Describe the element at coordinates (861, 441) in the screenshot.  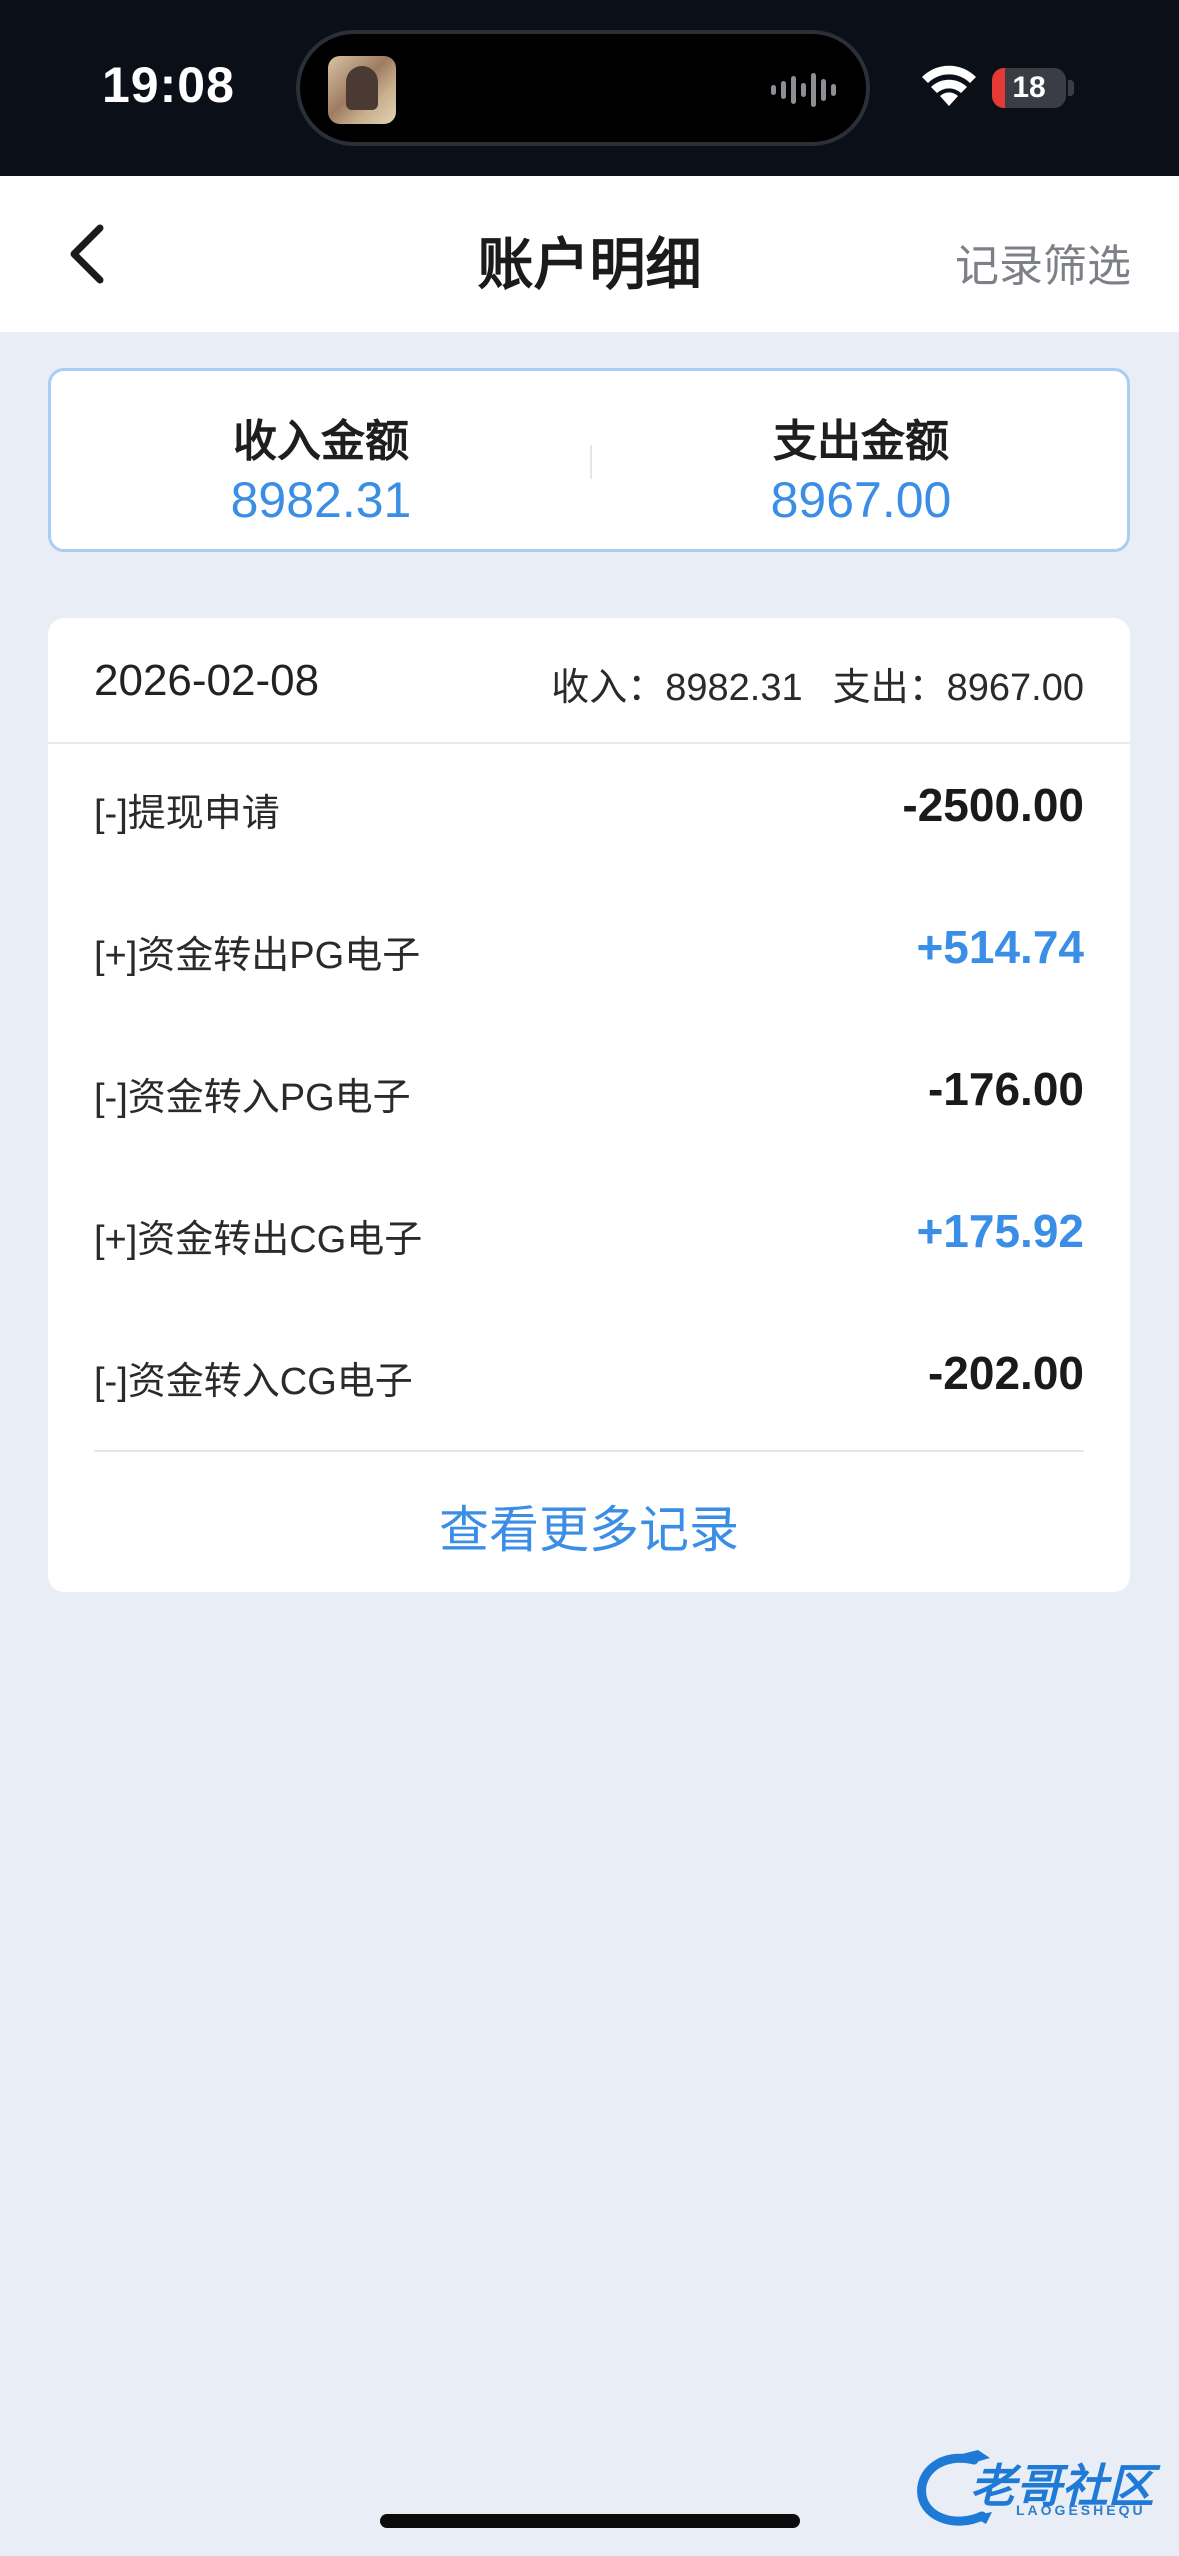
I see `expense-label: 支出金额` at that location.